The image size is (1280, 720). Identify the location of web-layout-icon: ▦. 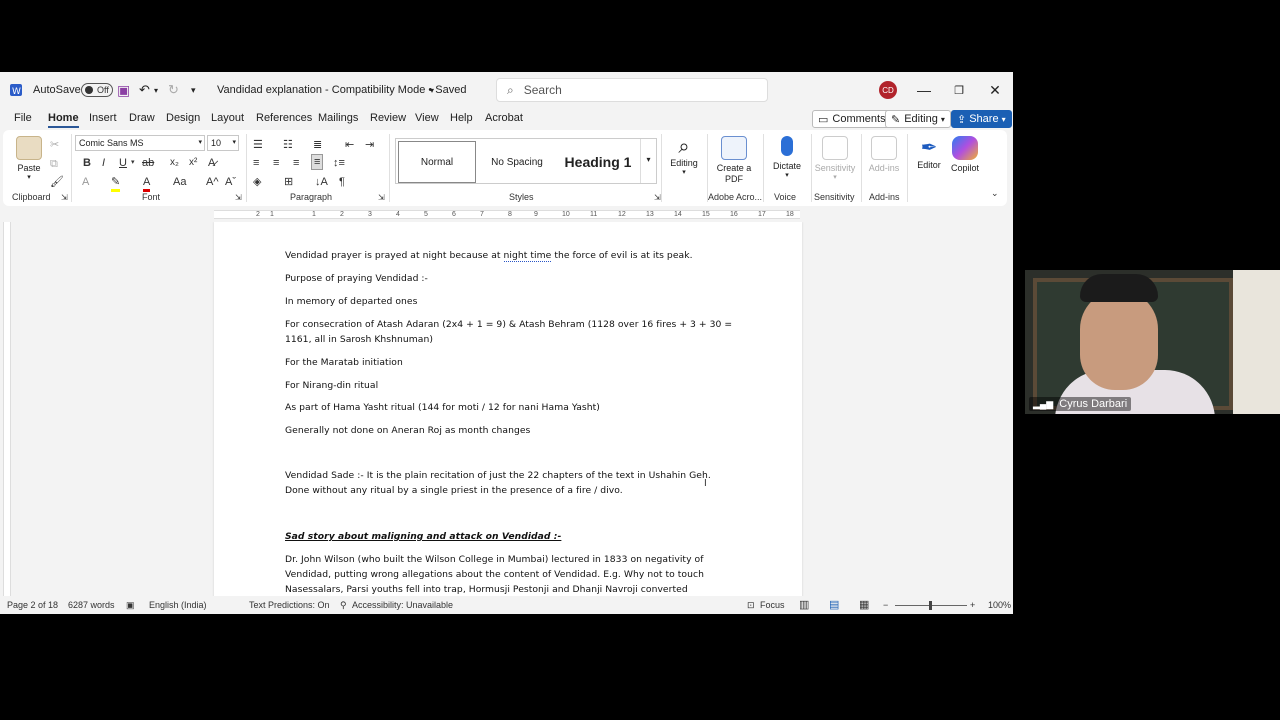
(864, 604).